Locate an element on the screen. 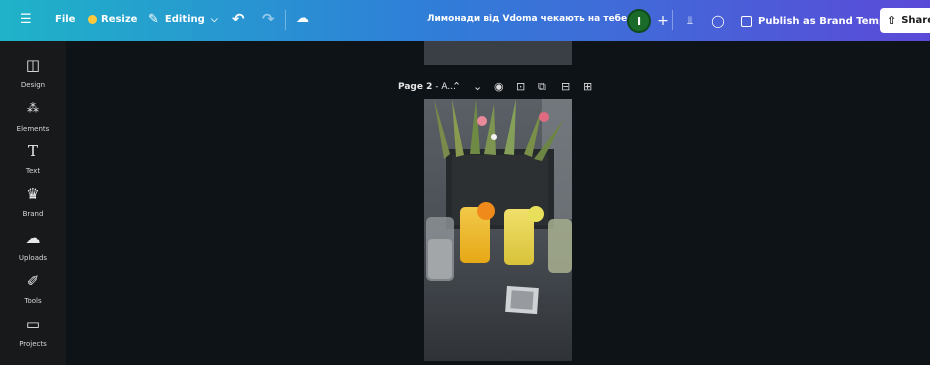 The width and height of the screenshot is (930, 365). sidebar-item-brand: ♛ Brand is located at coordinates (33, 202).